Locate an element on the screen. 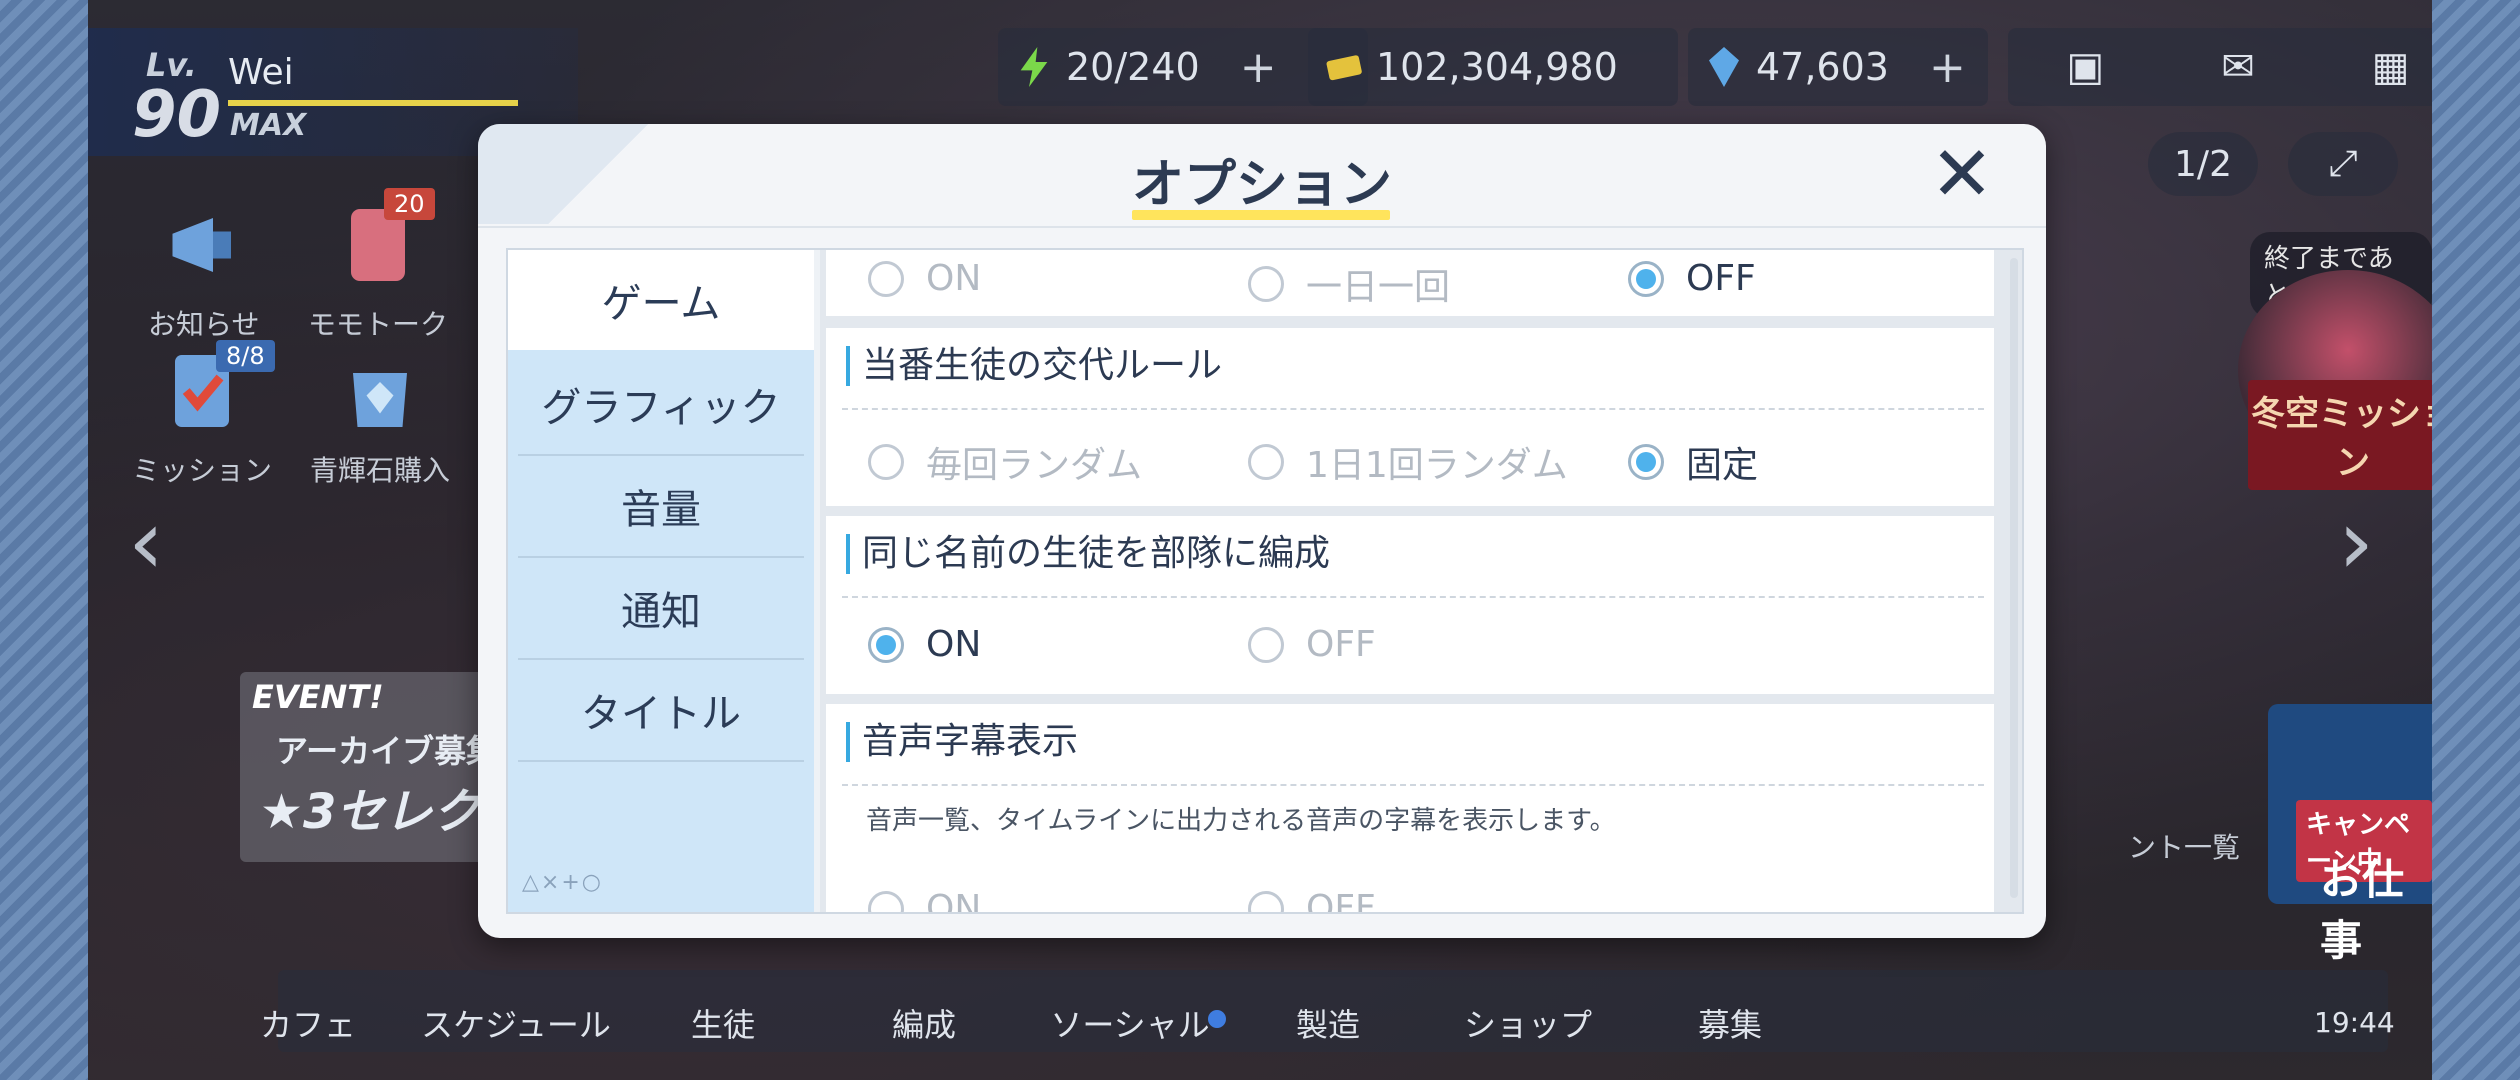 The height and width of the screenshot is (1080, 2520). dialog-title: オプション is located at coordinates (1261, 185).